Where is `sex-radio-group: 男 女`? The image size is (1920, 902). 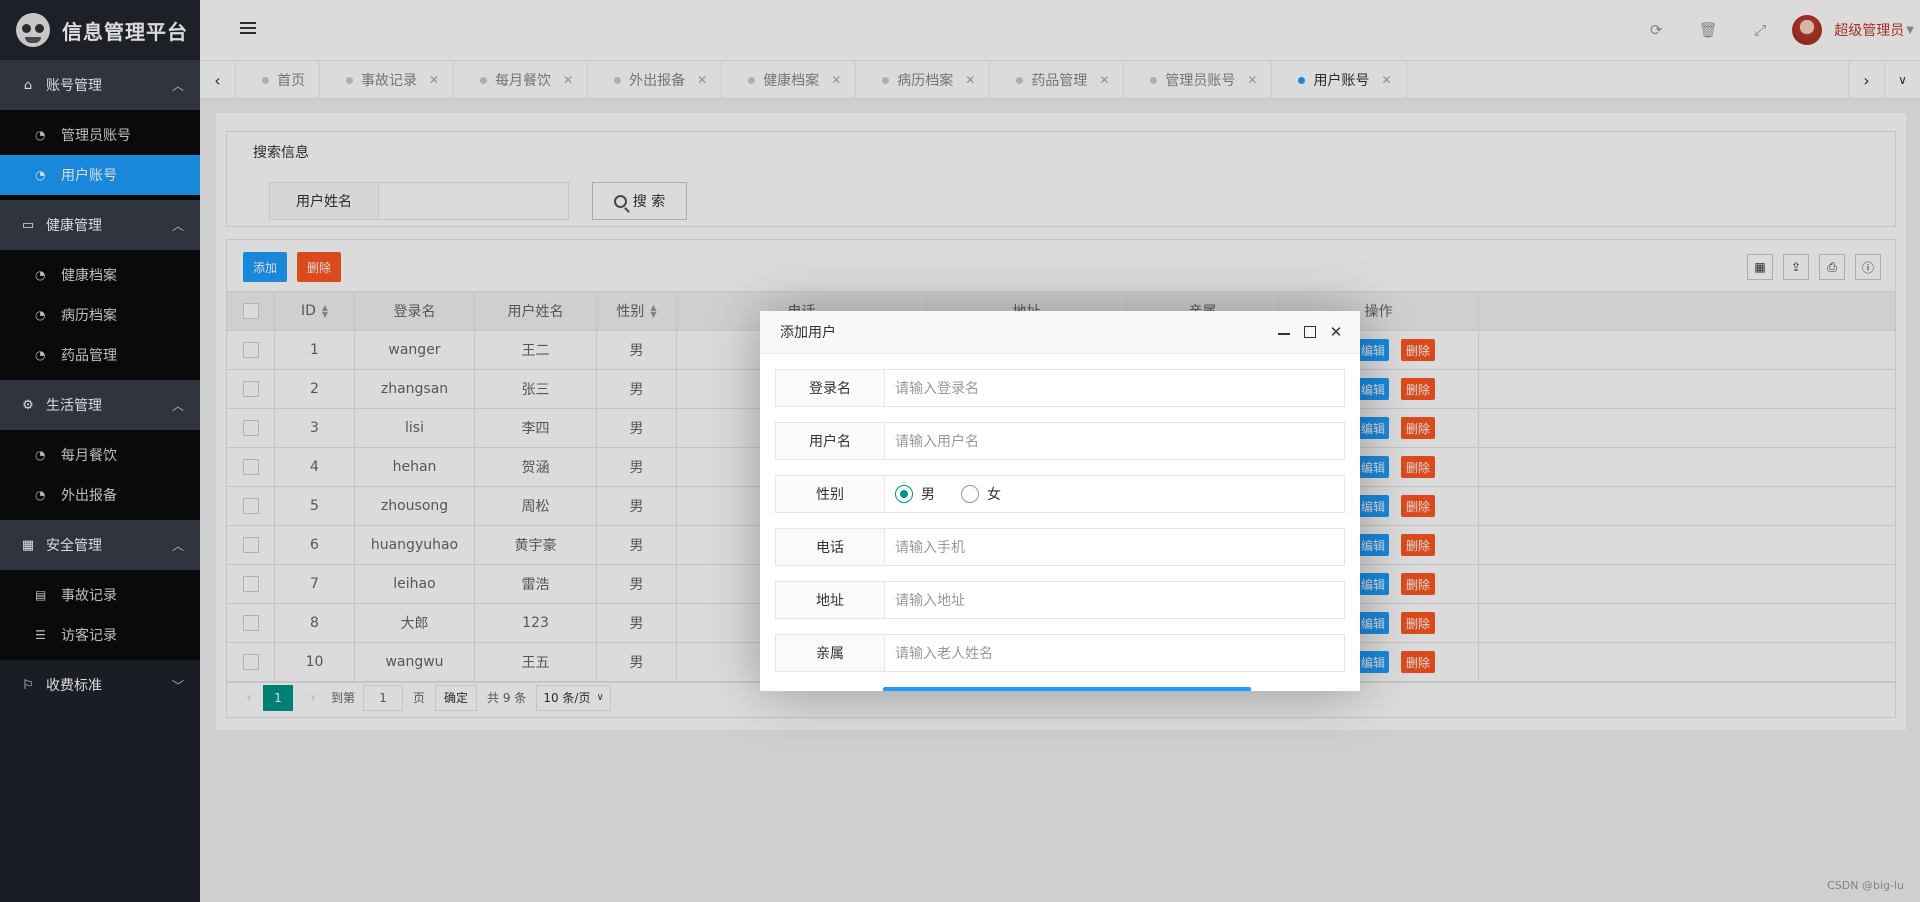
sex-radio-group: 男 女 is located at coordinates (1115, 494).